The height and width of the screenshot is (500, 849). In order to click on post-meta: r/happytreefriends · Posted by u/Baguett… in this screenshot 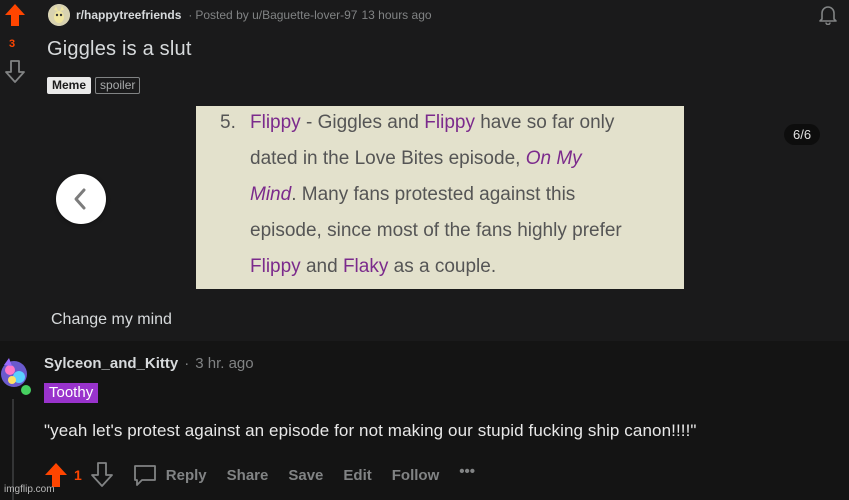, I will do `click(240, 15)`.